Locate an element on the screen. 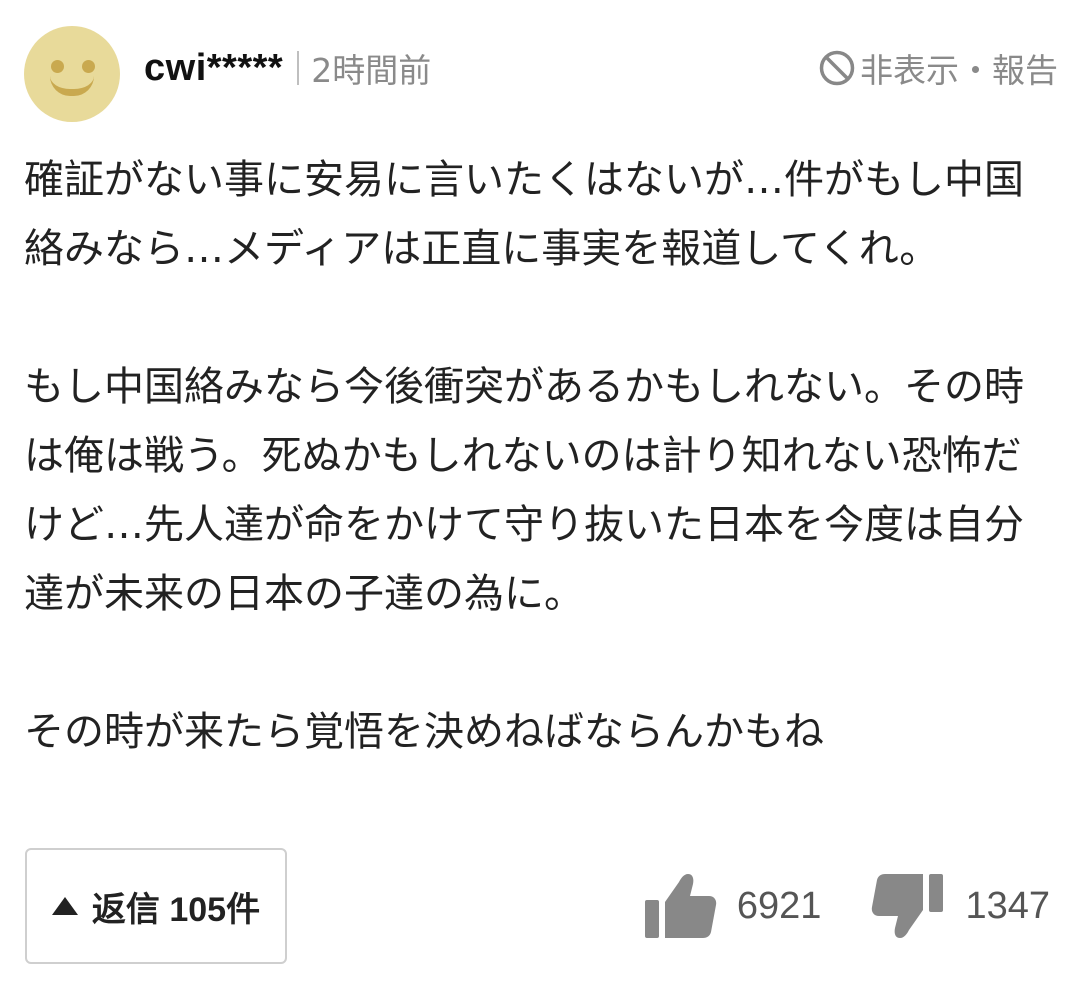 The image size is (1080, 1004). reply-button: 返信 105件 is located at coordinates (156, 906).